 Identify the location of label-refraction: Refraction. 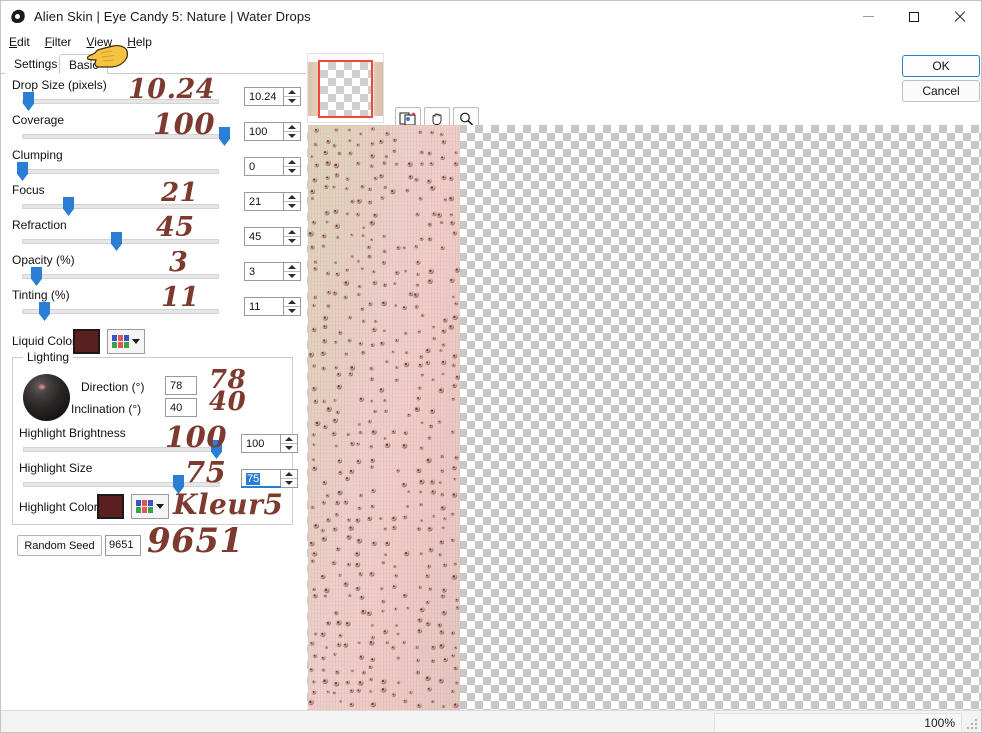
(39, 225).